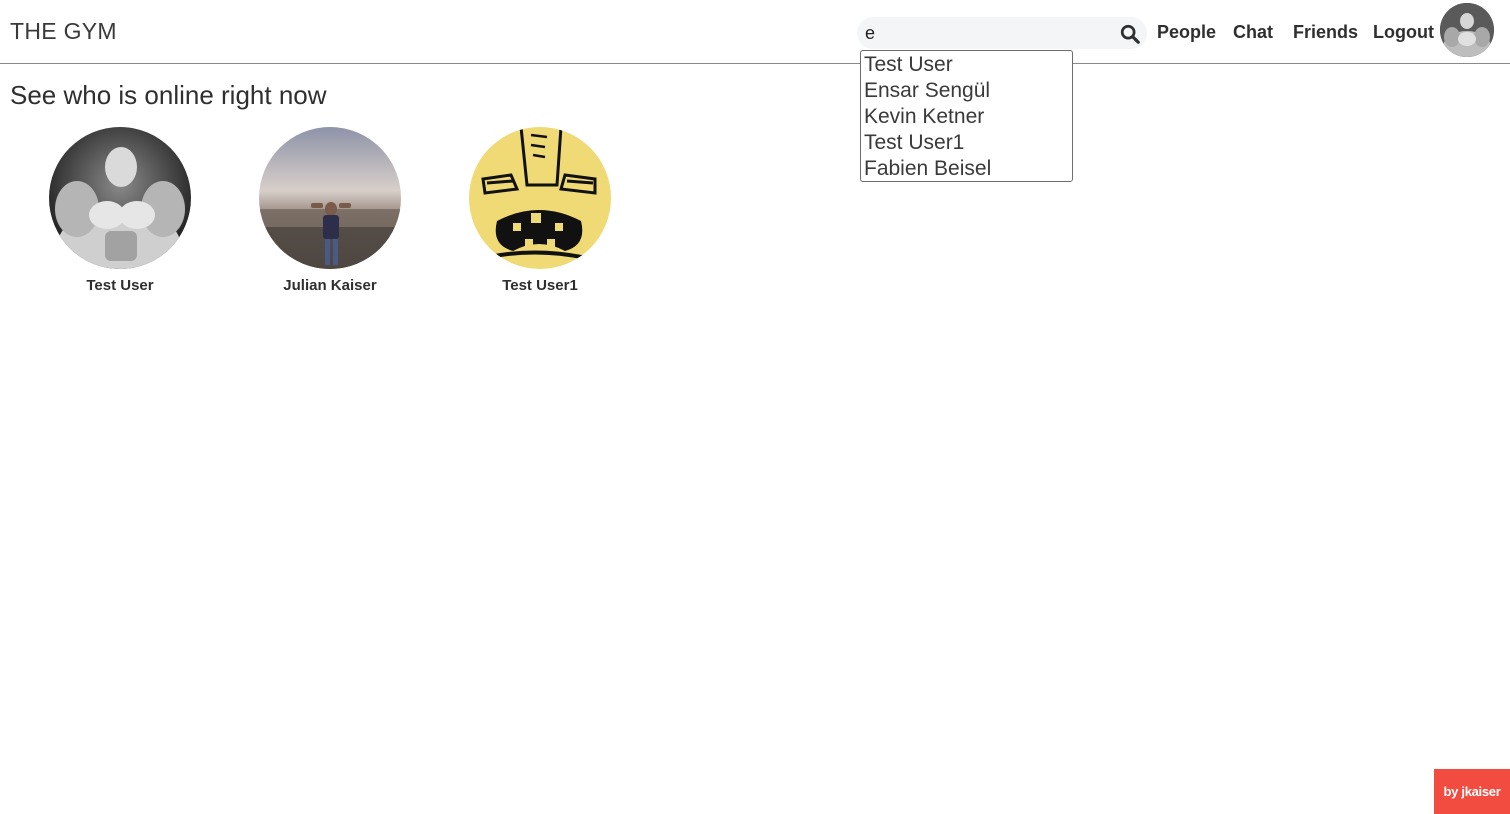 This screenshot has width=1510, height=814. I want to click on online-user-card: Test User1, so click(540, 210).